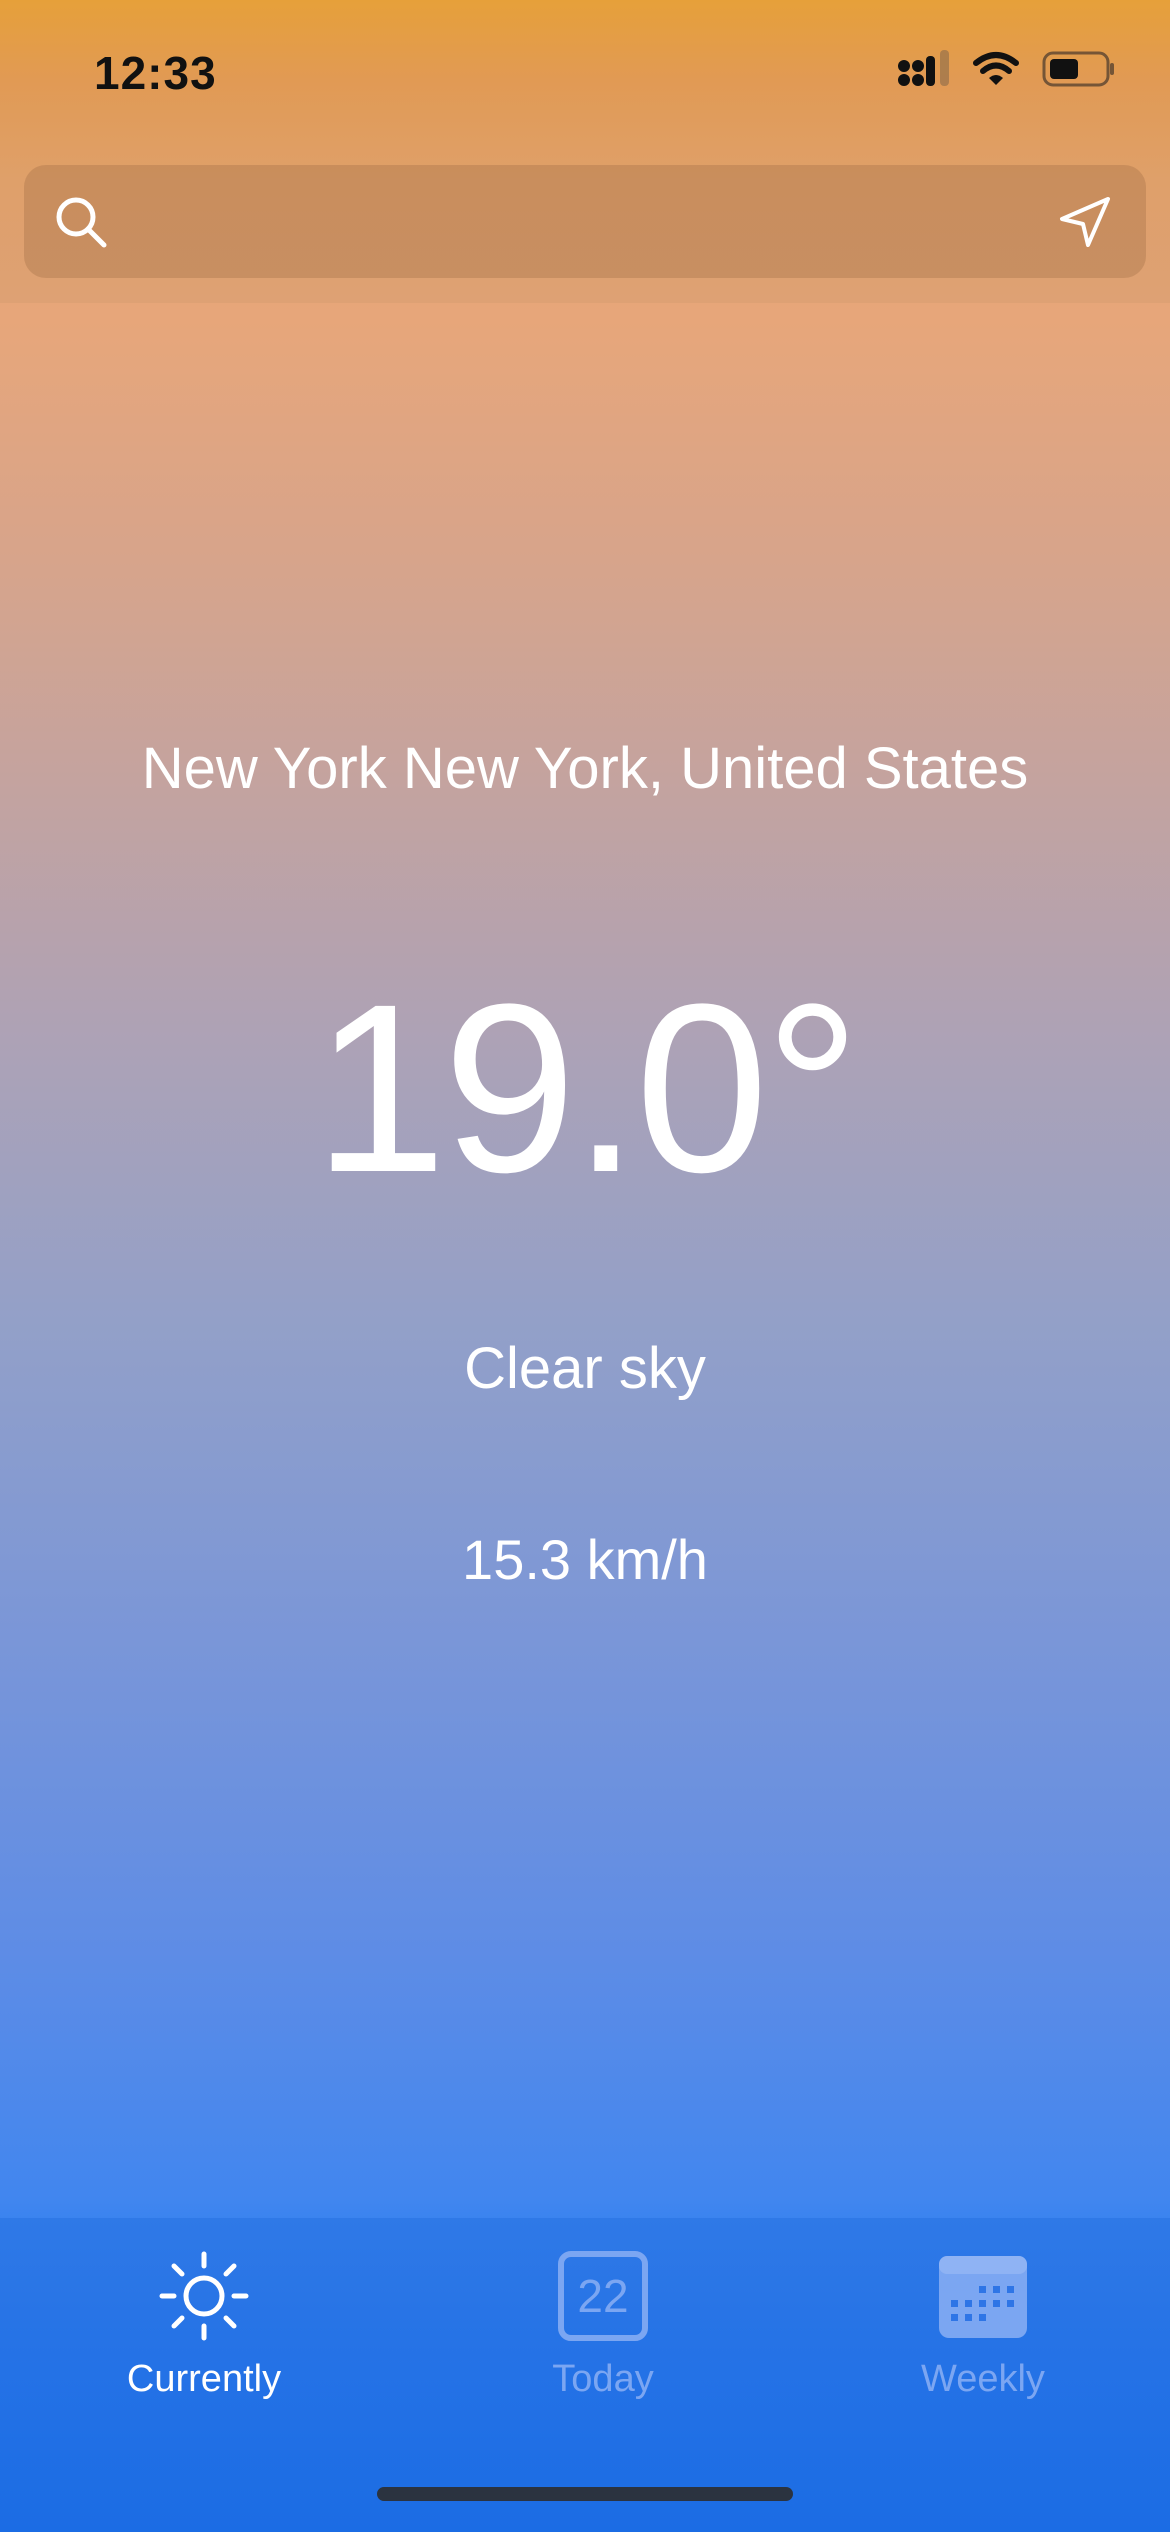 The width and height of the screenshot is (1170, 2532). I want to click on calendar-day-number: 22, so click(602, 2296).